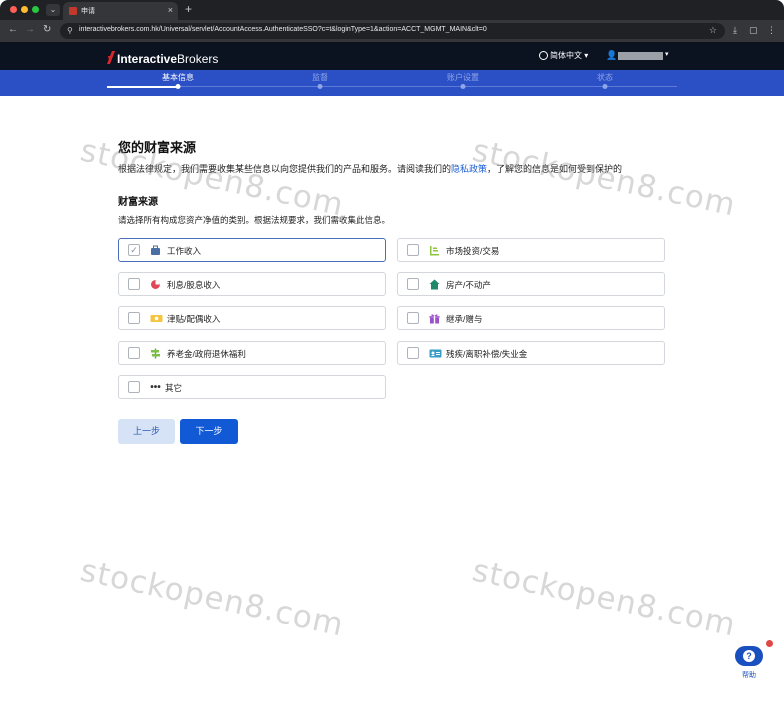  I want to click on next-step-button: 下一步, so click(209, 431).